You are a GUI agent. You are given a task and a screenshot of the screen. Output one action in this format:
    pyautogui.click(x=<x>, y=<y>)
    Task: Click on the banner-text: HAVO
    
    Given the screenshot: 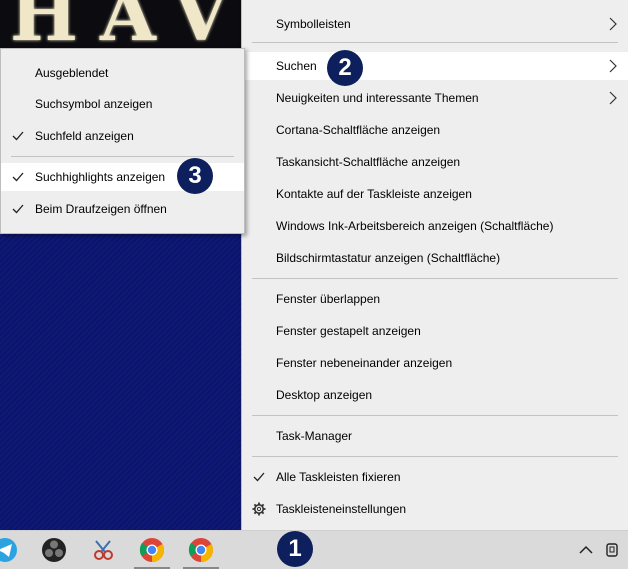 What is the action you would take?
    pyautogui.click(x=130, y=25)
    